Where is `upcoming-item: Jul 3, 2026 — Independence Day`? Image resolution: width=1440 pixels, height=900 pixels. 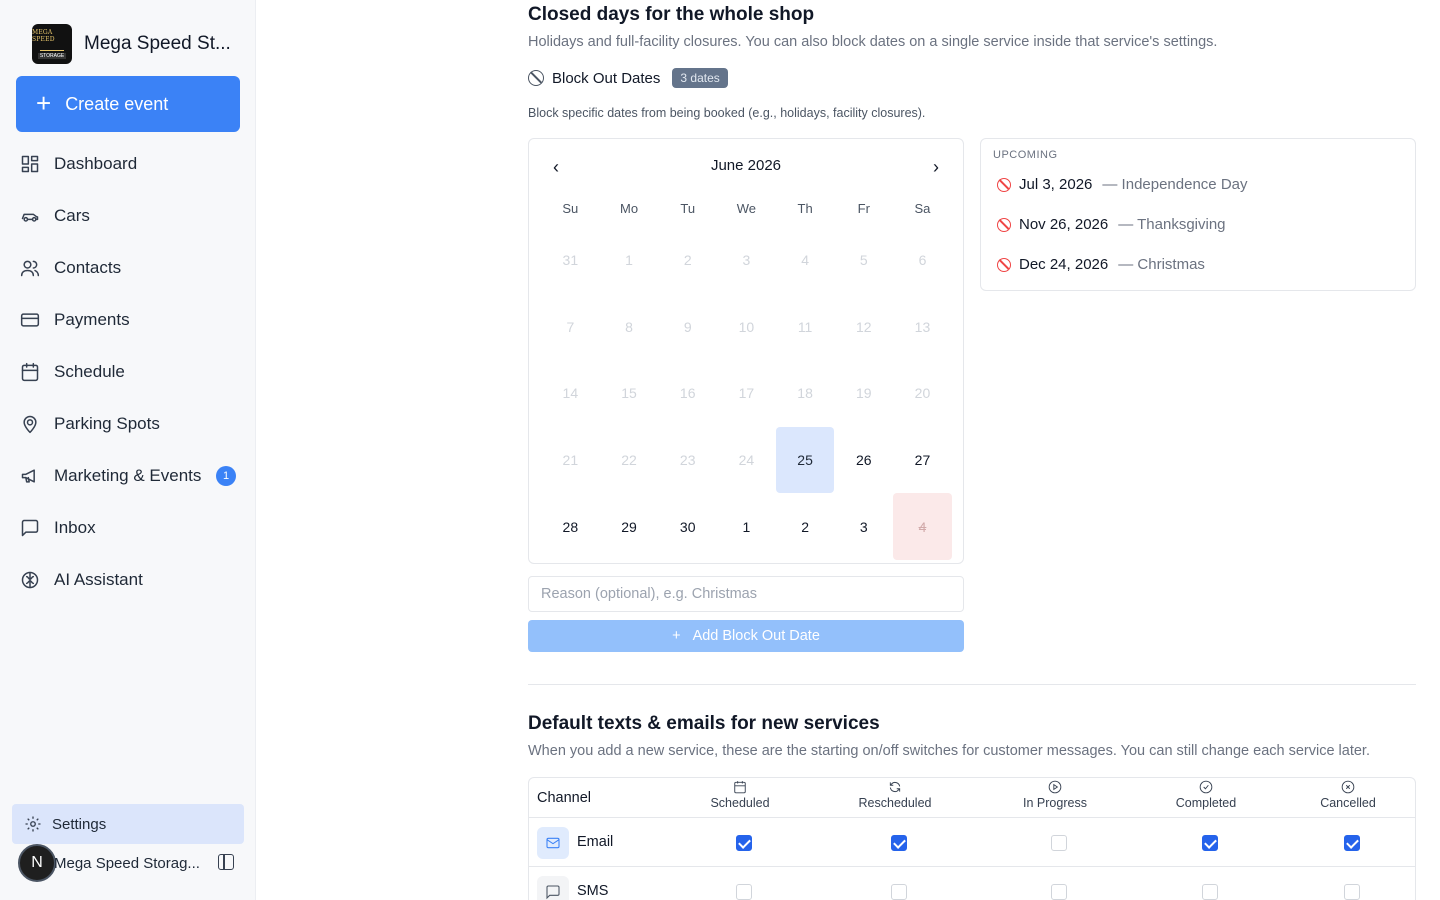
upcoming-item: Jul 3, 2026 — Independence Day is located at coordinates (1122, 184).